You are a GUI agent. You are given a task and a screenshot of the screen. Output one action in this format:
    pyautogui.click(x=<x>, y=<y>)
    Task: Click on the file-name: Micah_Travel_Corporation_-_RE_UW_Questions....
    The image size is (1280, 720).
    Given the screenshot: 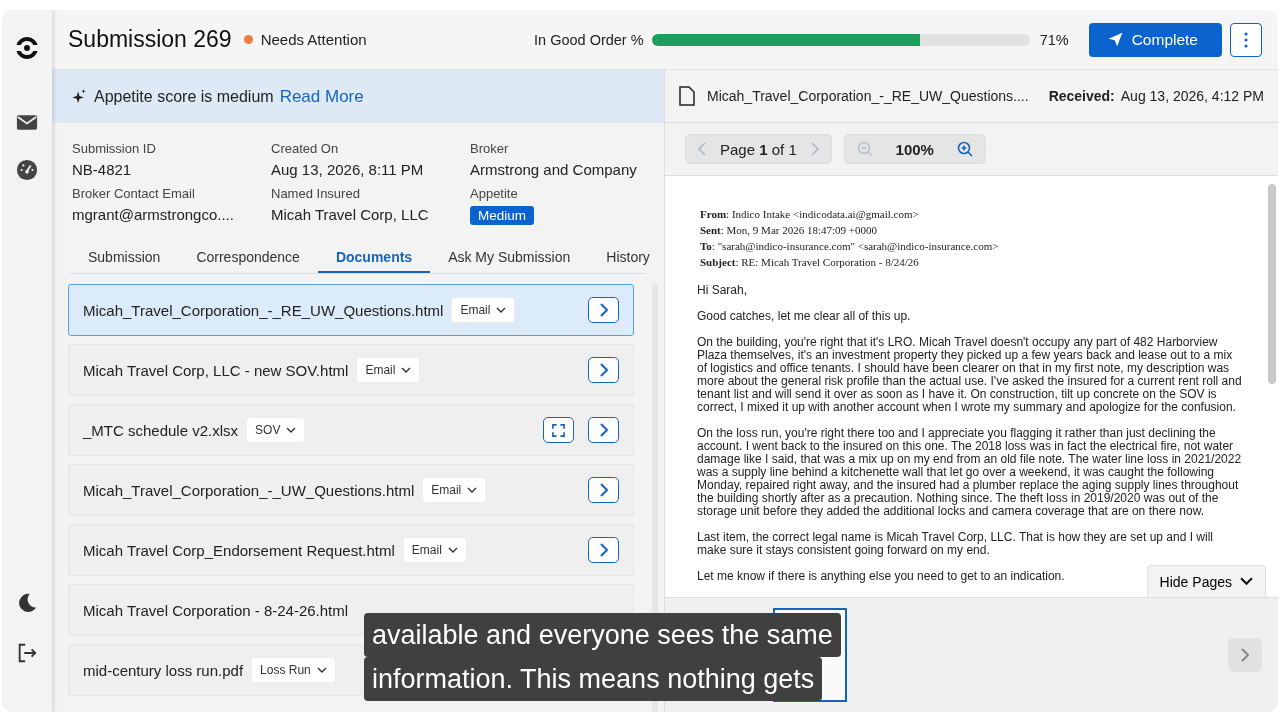 What is the action you would take?
    pyautogui.click(x=868, y=96)
    